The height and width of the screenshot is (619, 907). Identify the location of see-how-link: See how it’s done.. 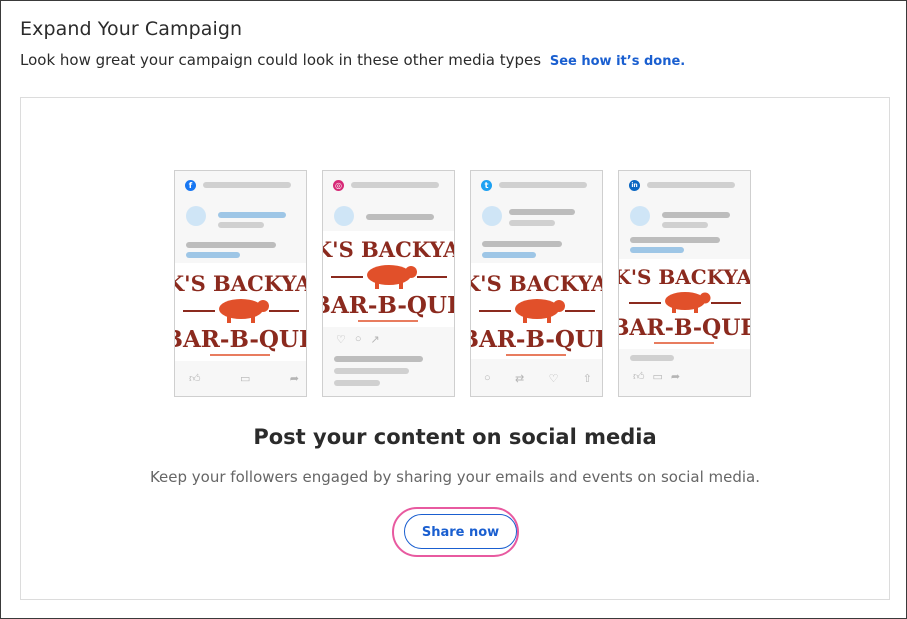
(617, 61).